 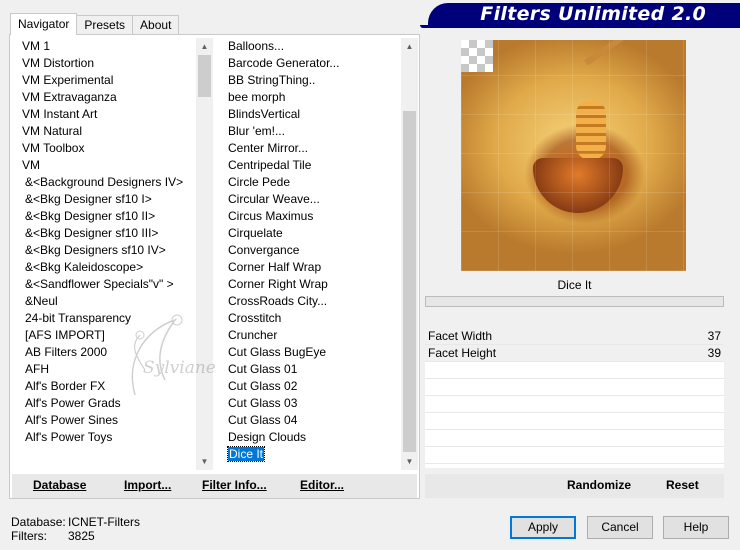 What do you see at coordinates (104, 233) in the screenshot?
I see `category-list-item: &<Bkg Designer sf10 III>` at bounding box center [104, 233].